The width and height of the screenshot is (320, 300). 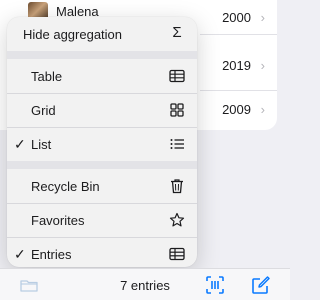 I want to click on star-icon, so click(x=177, y=219).